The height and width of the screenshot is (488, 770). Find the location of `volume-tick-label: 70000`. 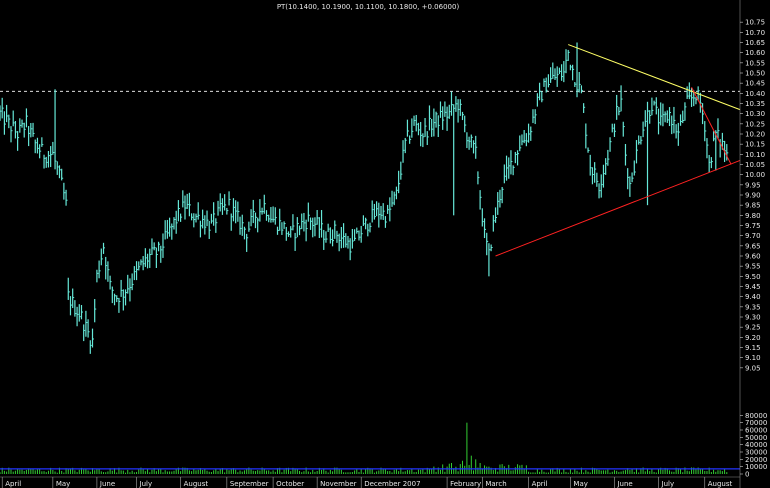

volume-tick-label: 70000 is located at coordinates (756, 423).